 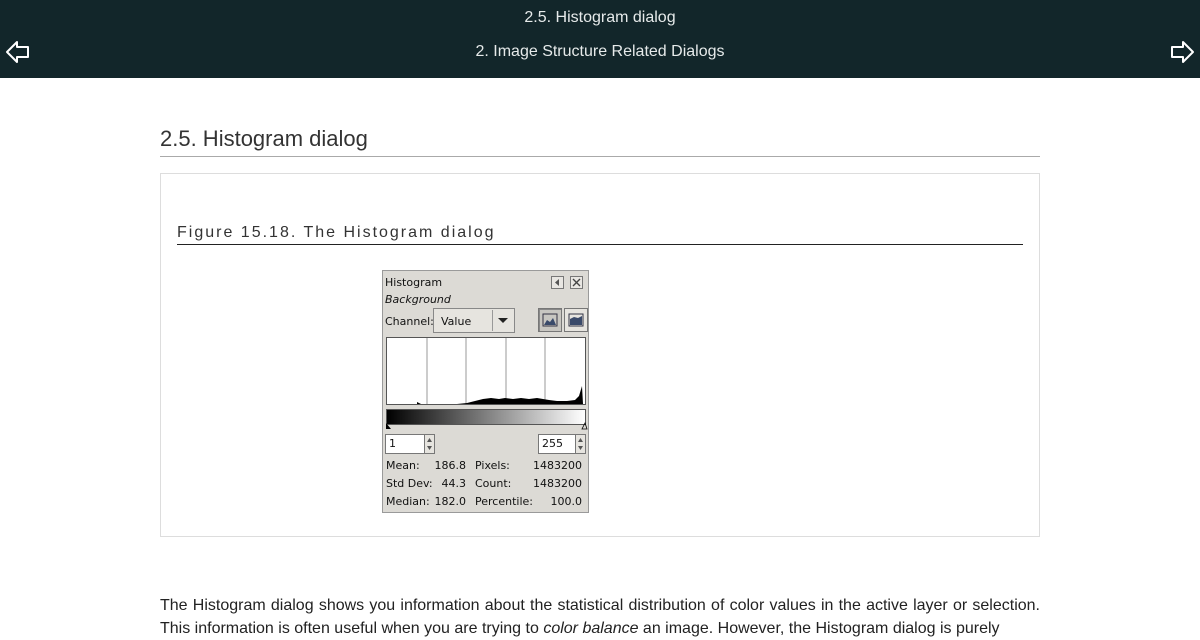 I want to click on left-arrow-icon, so click(x=18, y=52).